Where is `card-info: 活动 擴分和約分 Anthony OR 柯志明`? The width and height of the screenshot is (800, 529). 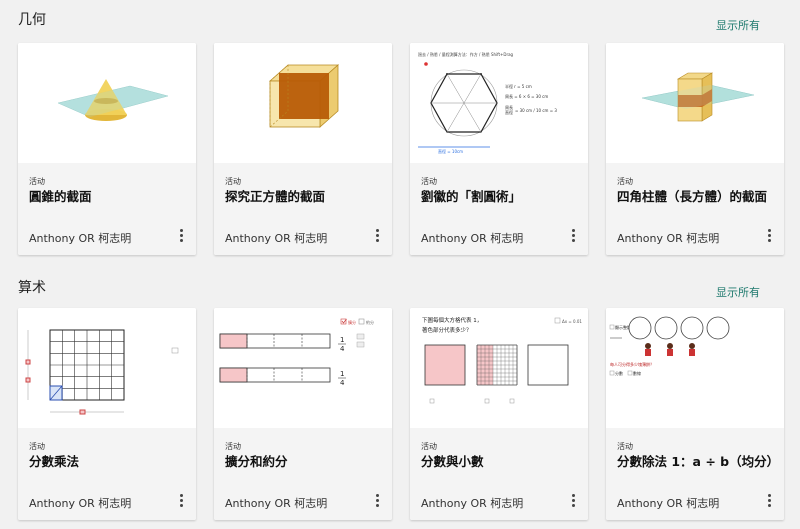
card-info: 活动 擴分和約分 Anthony OR 柯志明 is located at coordinates (303, 474).